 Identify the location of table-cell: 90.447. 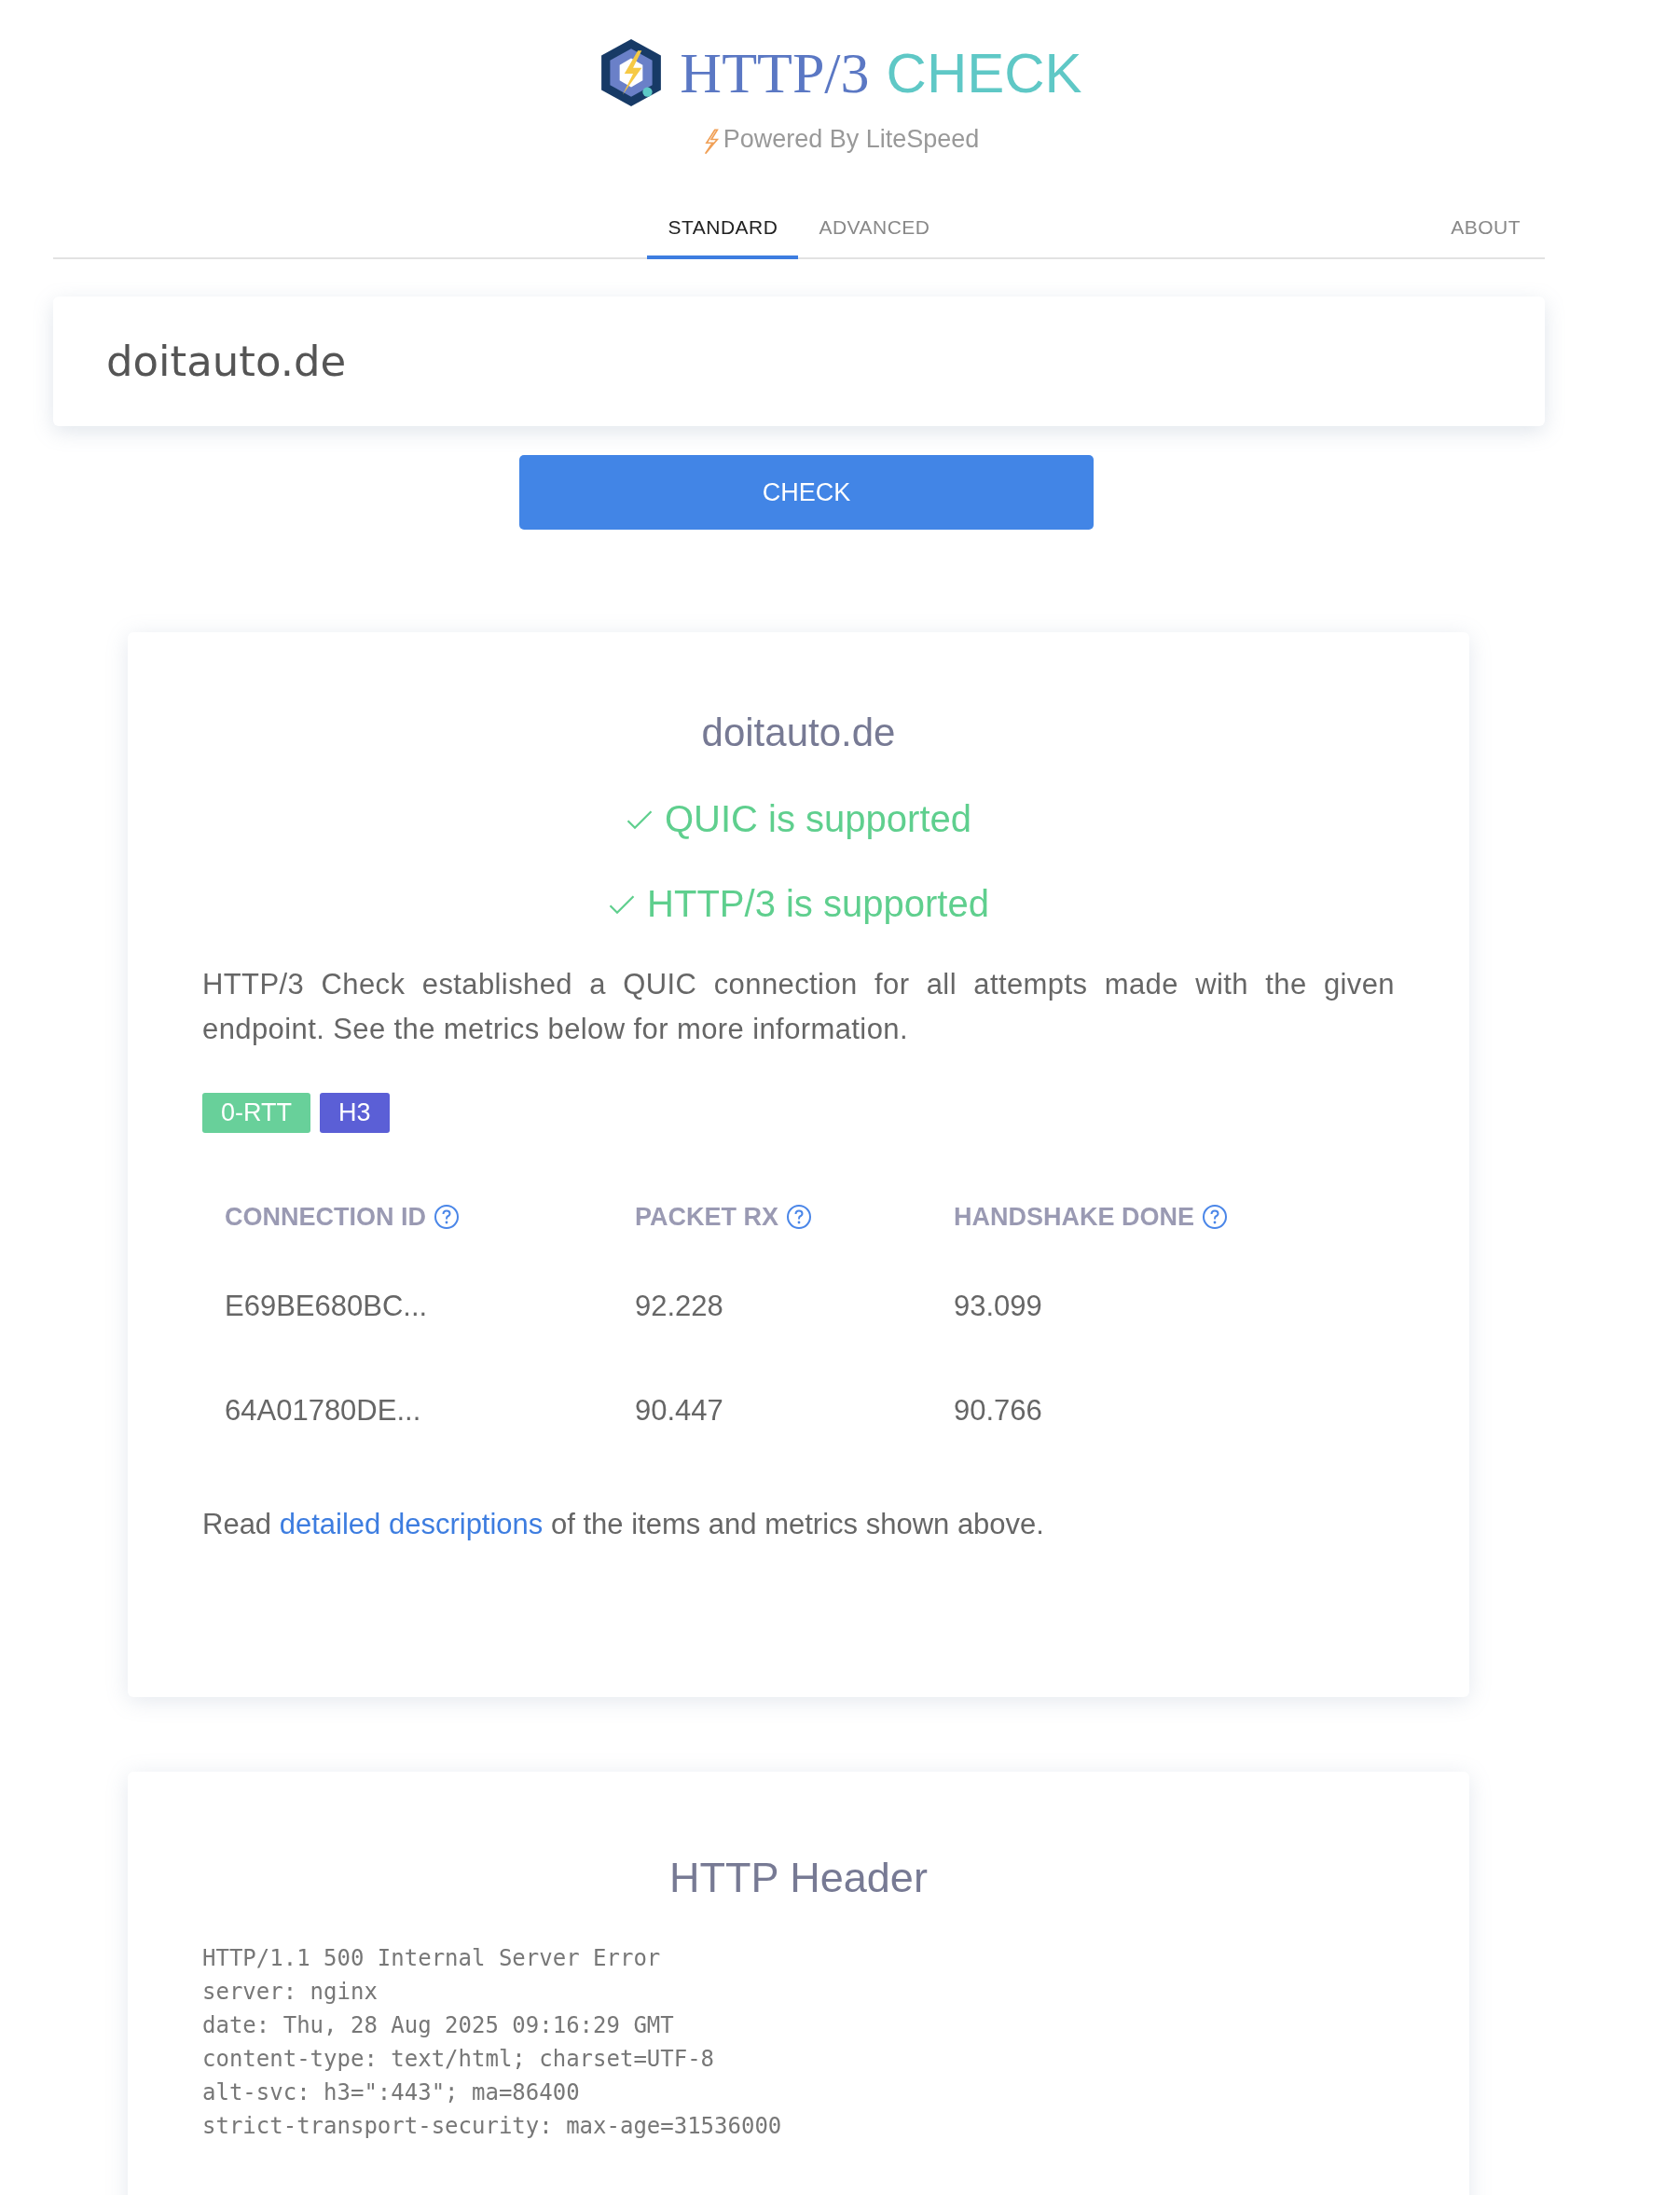
(679, 1411).